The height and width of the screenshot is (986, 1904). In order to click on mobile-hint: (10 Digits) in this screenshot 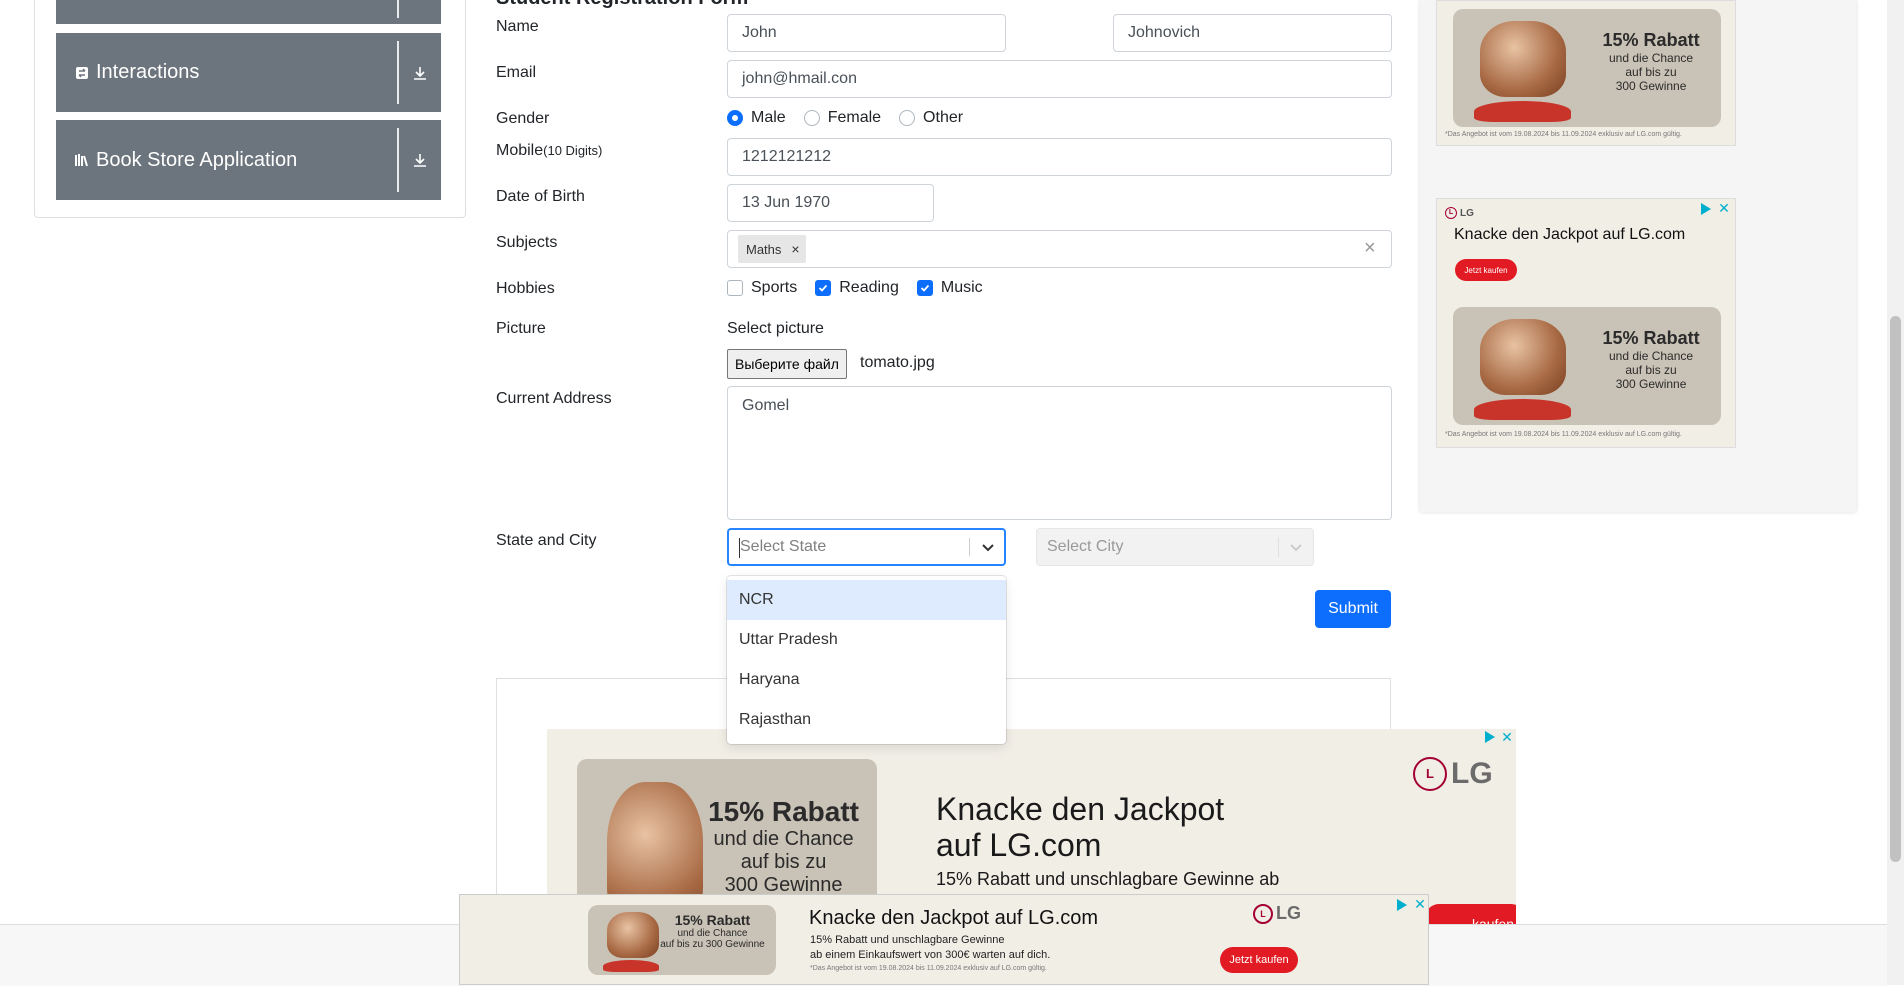, I will do `click(573, 150)`.